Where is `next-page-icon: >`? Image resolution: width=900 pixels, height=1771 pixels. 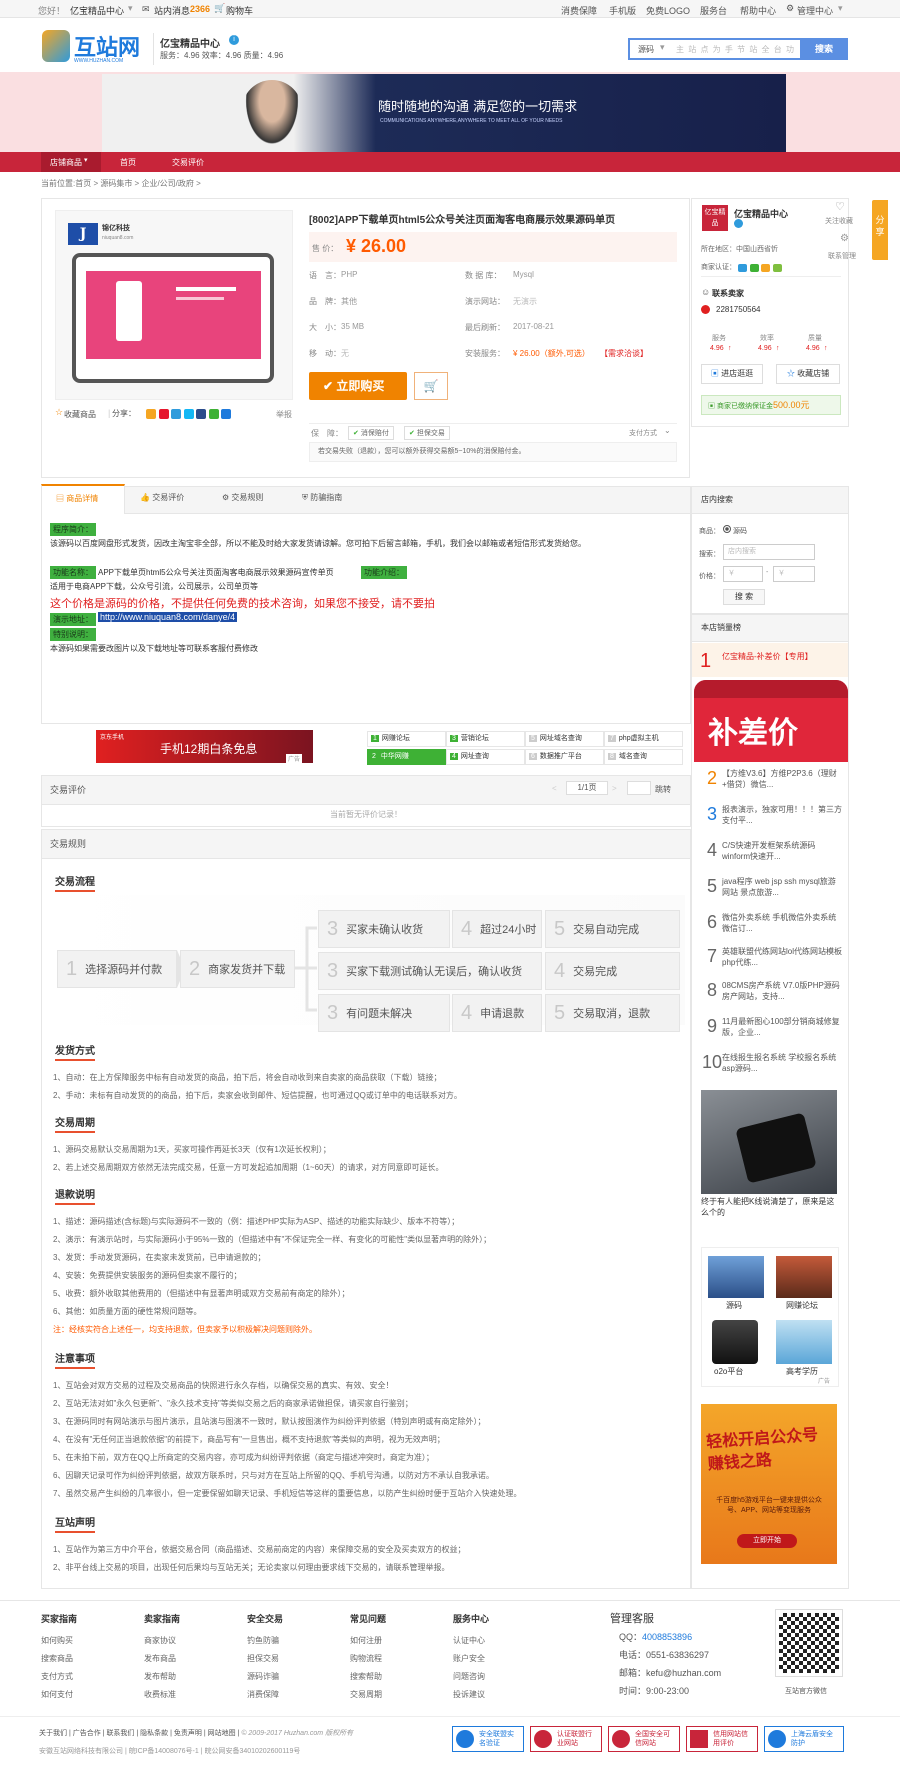 next-page-icon: > is located at coordinates (614, 788).